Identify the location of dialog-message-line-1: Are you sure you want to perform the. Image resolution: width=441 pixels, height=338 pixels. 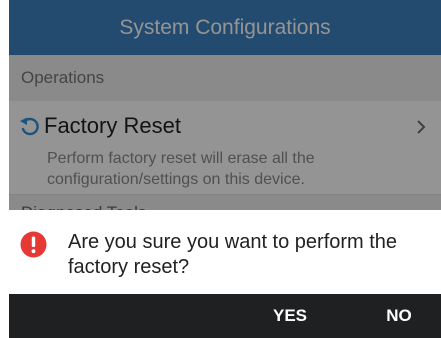
(233, 242).